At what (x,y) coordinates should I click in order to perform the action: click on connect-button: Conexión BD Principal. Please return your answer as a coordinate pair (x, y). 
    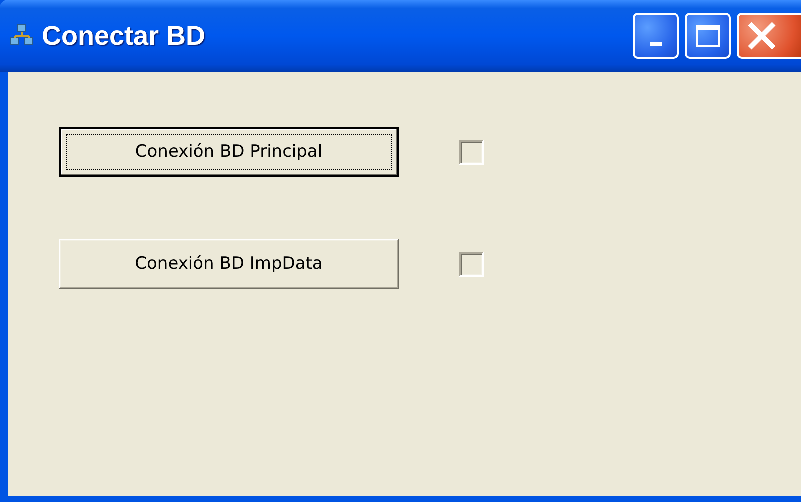
    Looking at the image, I should click on (229, 152).